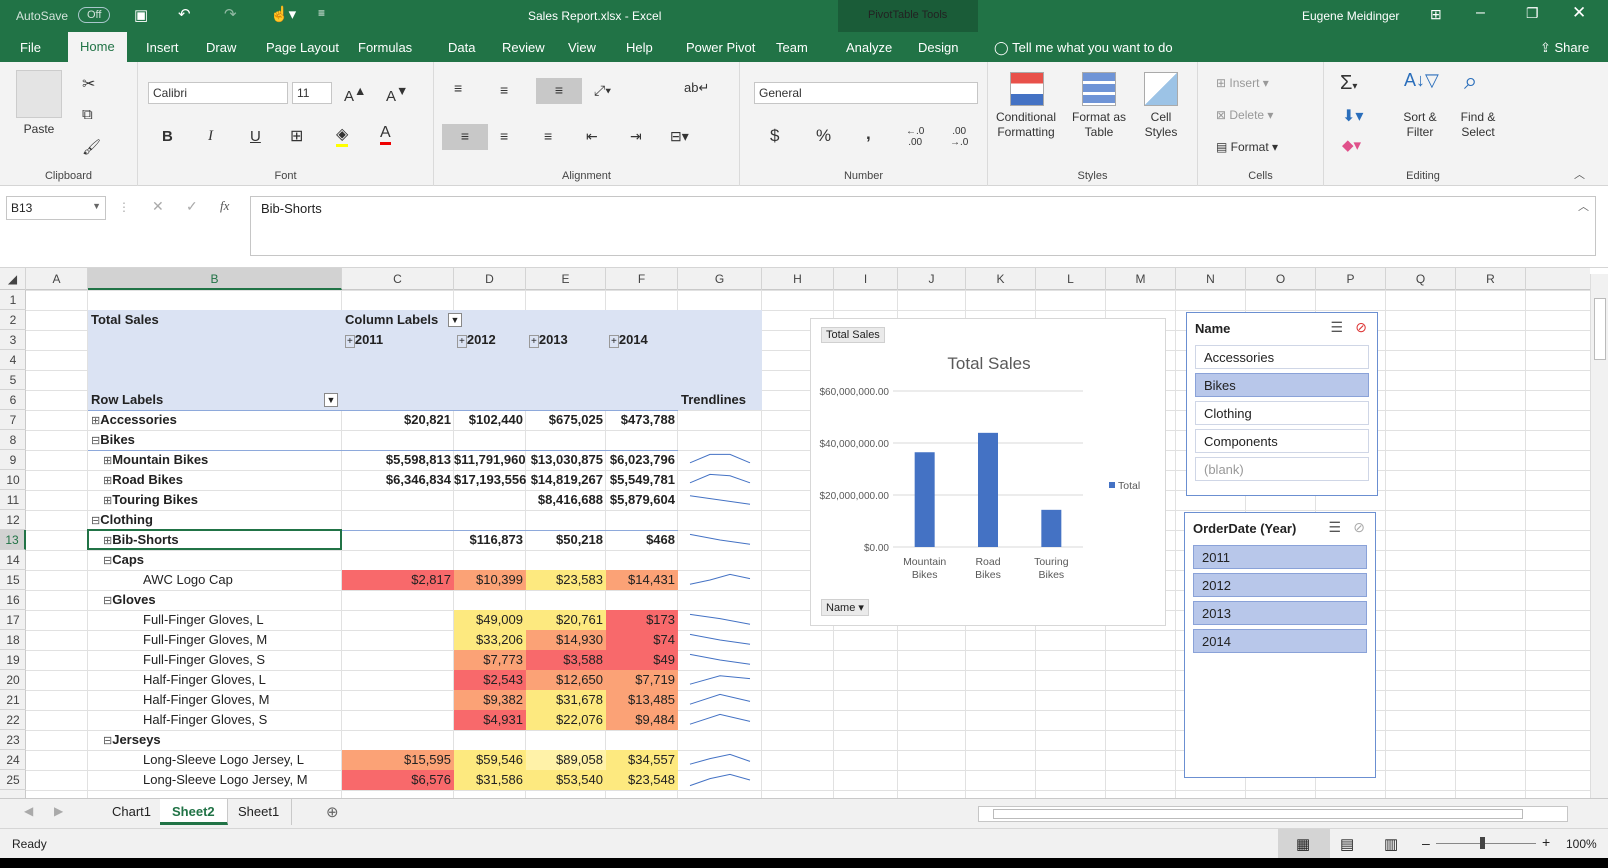  I want to click on pivot-value-cell: $14,819,267, so click(566, 480).